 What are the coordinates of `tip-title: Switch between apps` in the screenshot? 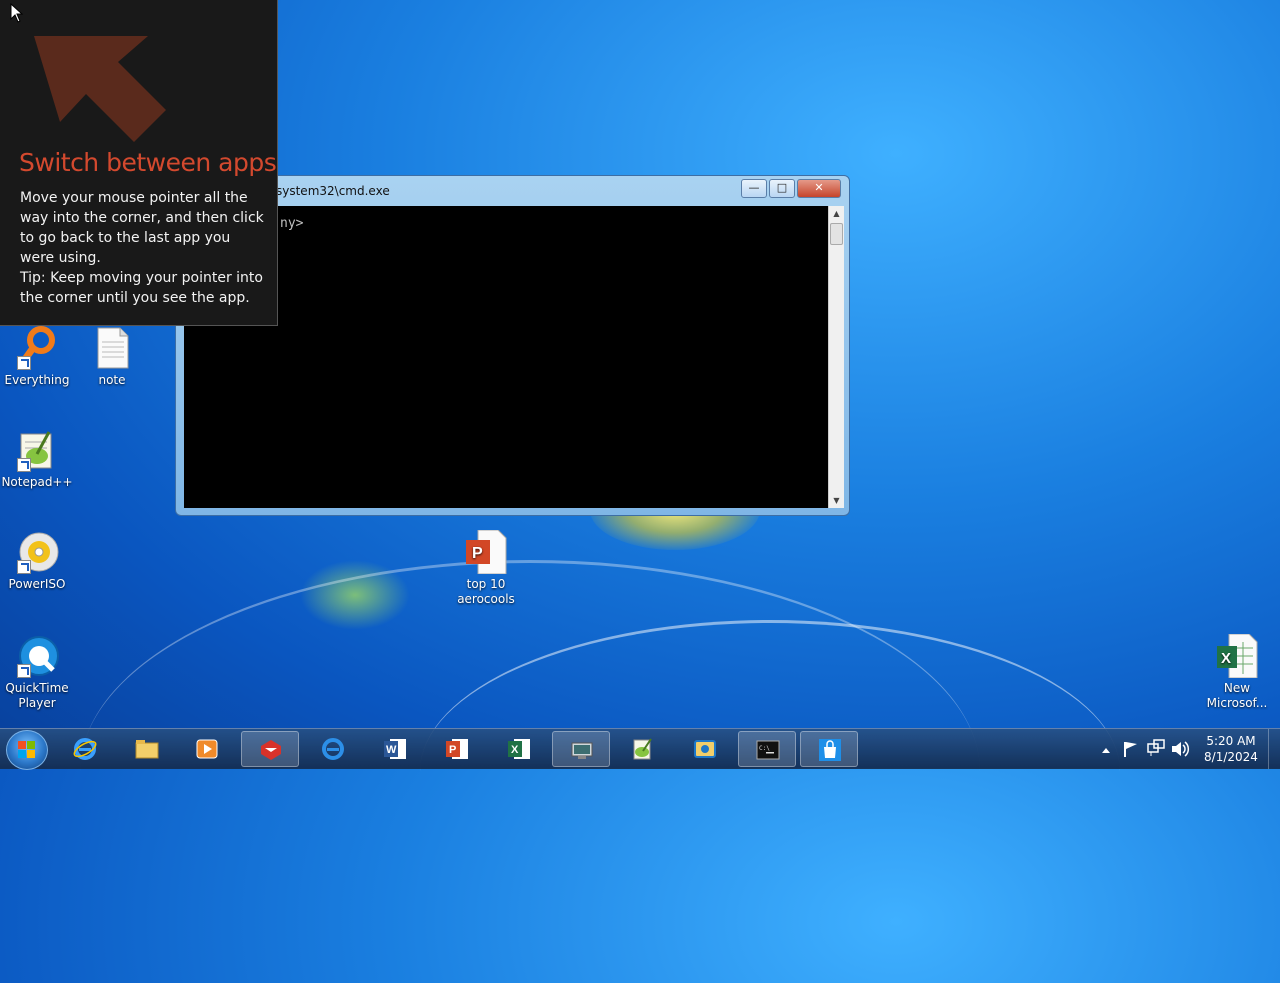 It's located at (148, 162).